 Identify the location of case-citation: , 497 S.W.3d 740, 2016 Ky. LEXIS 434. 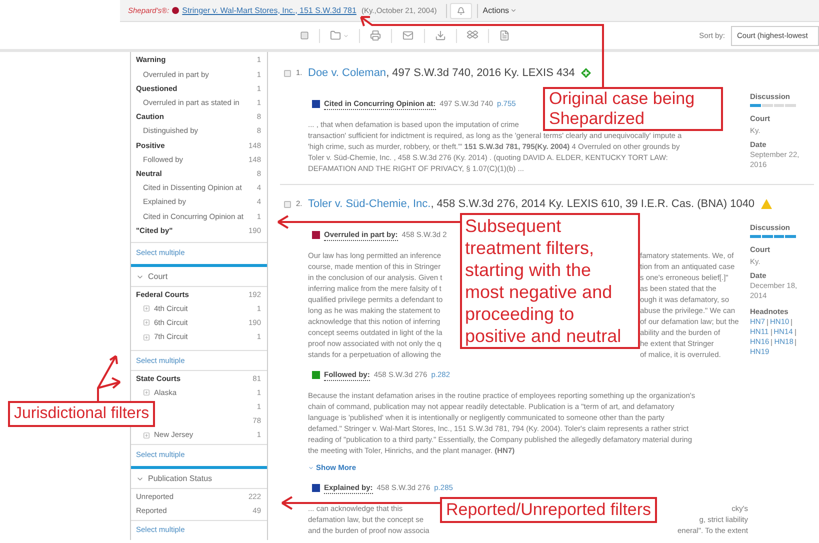
(480, 73).